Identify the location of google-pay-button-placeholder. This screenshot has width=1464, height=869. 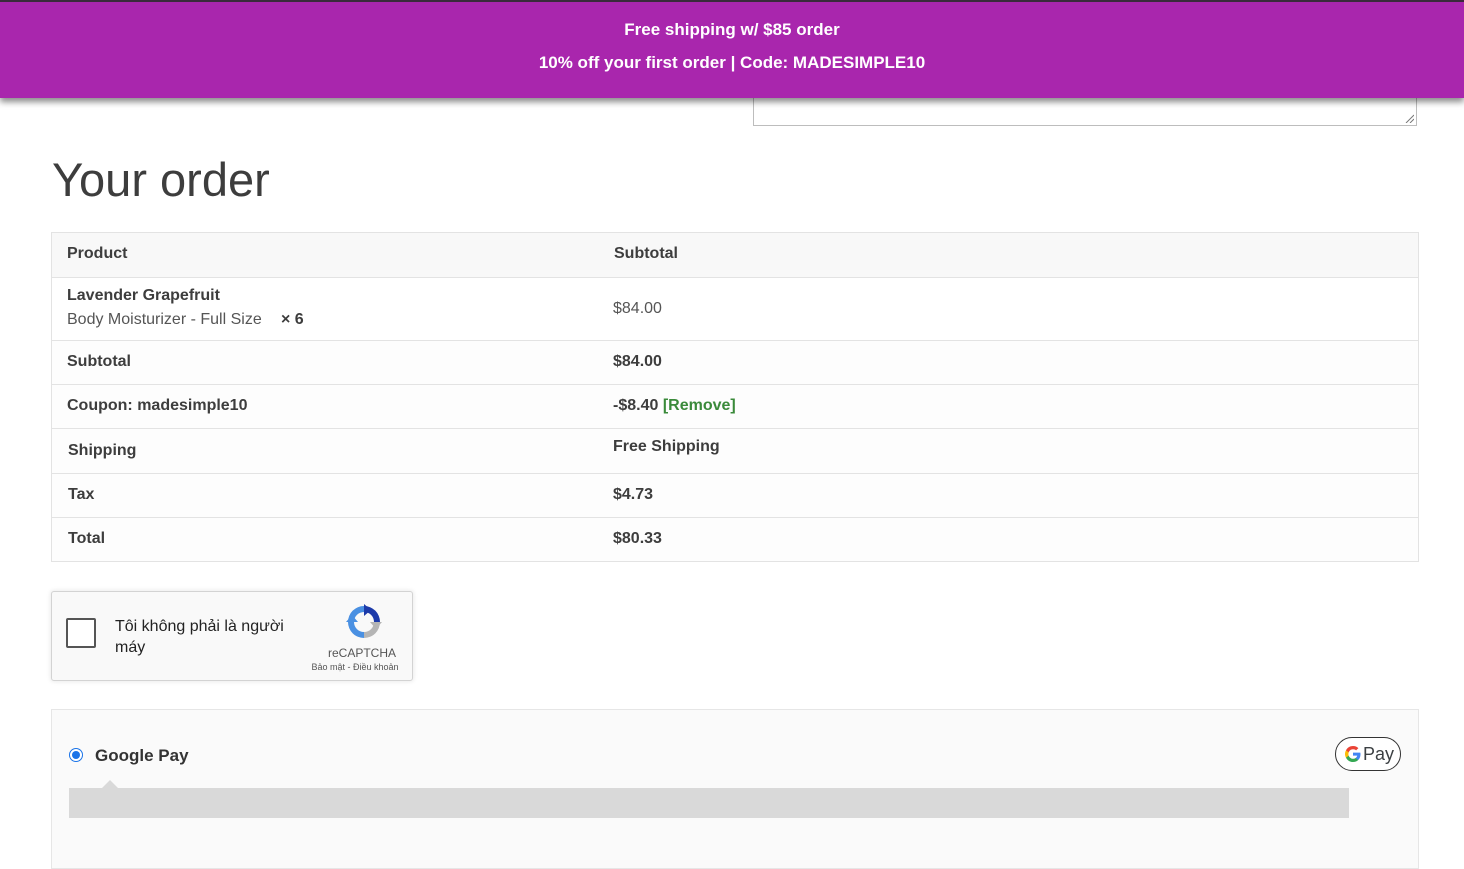
(709, 803).